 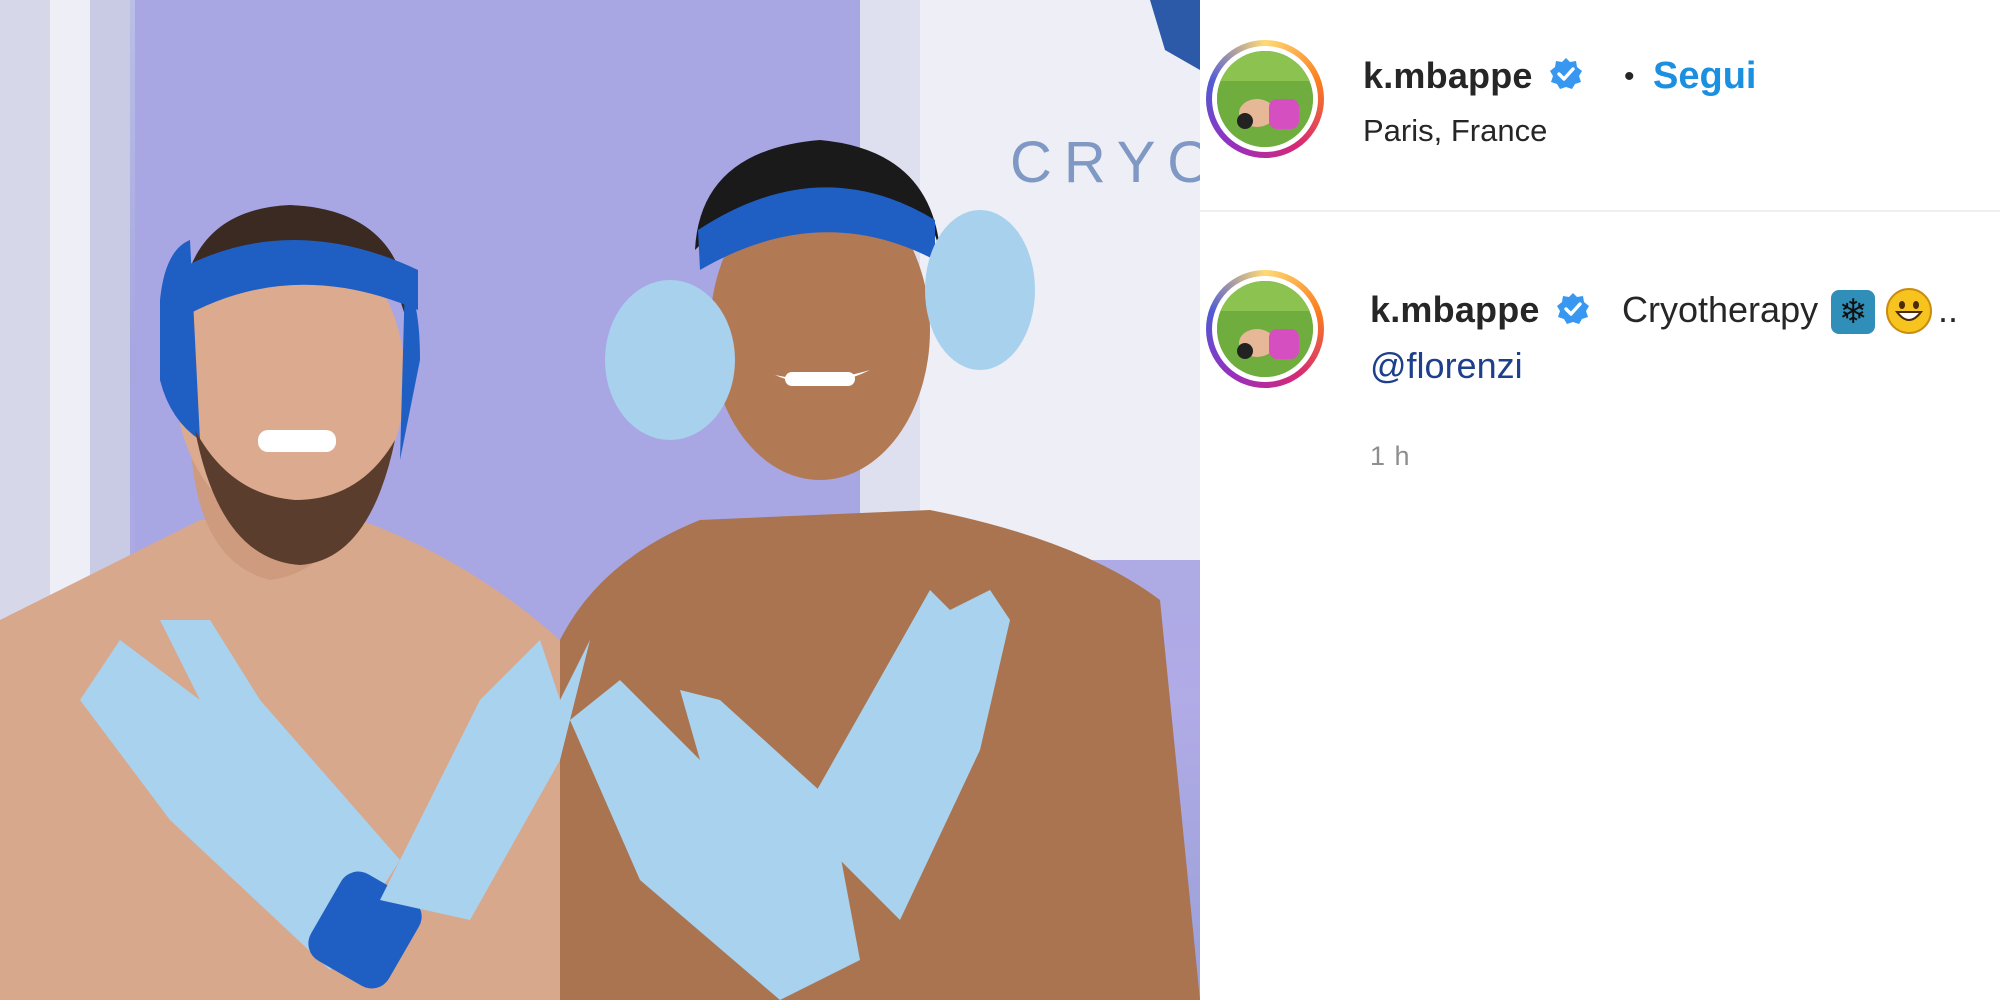 What do you see at coordinates (1105, 162) in the screenshot?
I see `sign-text: CRYO` at bounding box center [1105, 162].